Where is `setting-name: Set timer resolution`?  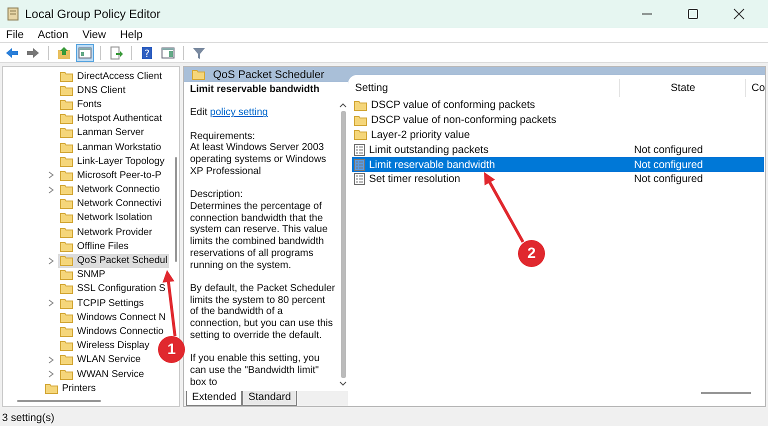
setting-name: Set timer resolution is located at coordinates (414, 179).